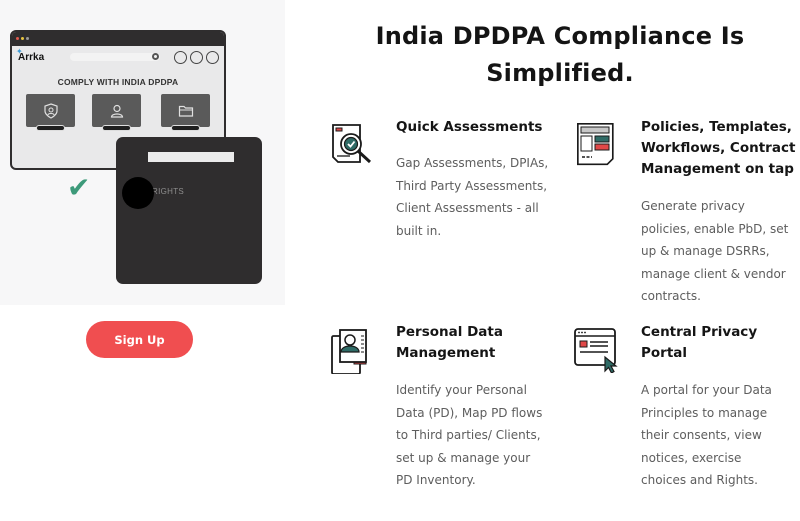  I want to click on window-dot-gray-icon, so click(27, 38).